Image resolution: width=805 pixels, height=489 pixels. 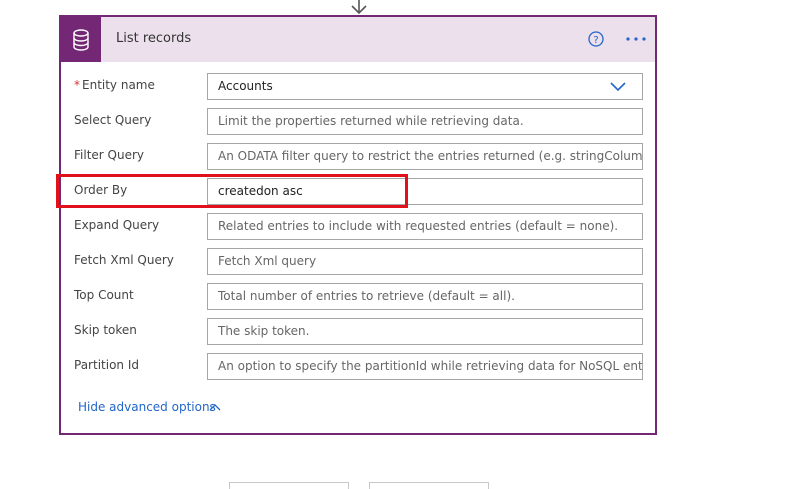 What do you see at coordinates (636, 39) in the screenshot?
I see `more-options-icon` at bounding box center [636, 39].